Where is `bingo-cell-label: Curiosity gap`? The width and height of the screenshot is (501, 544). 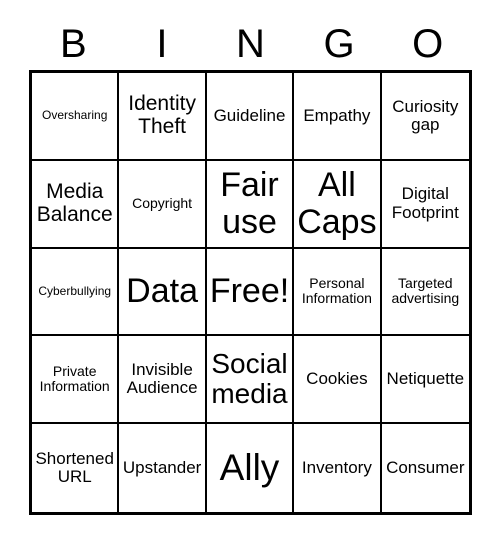 bingo-cell-label: Curiosity gap is located at coordinates (425, 115).